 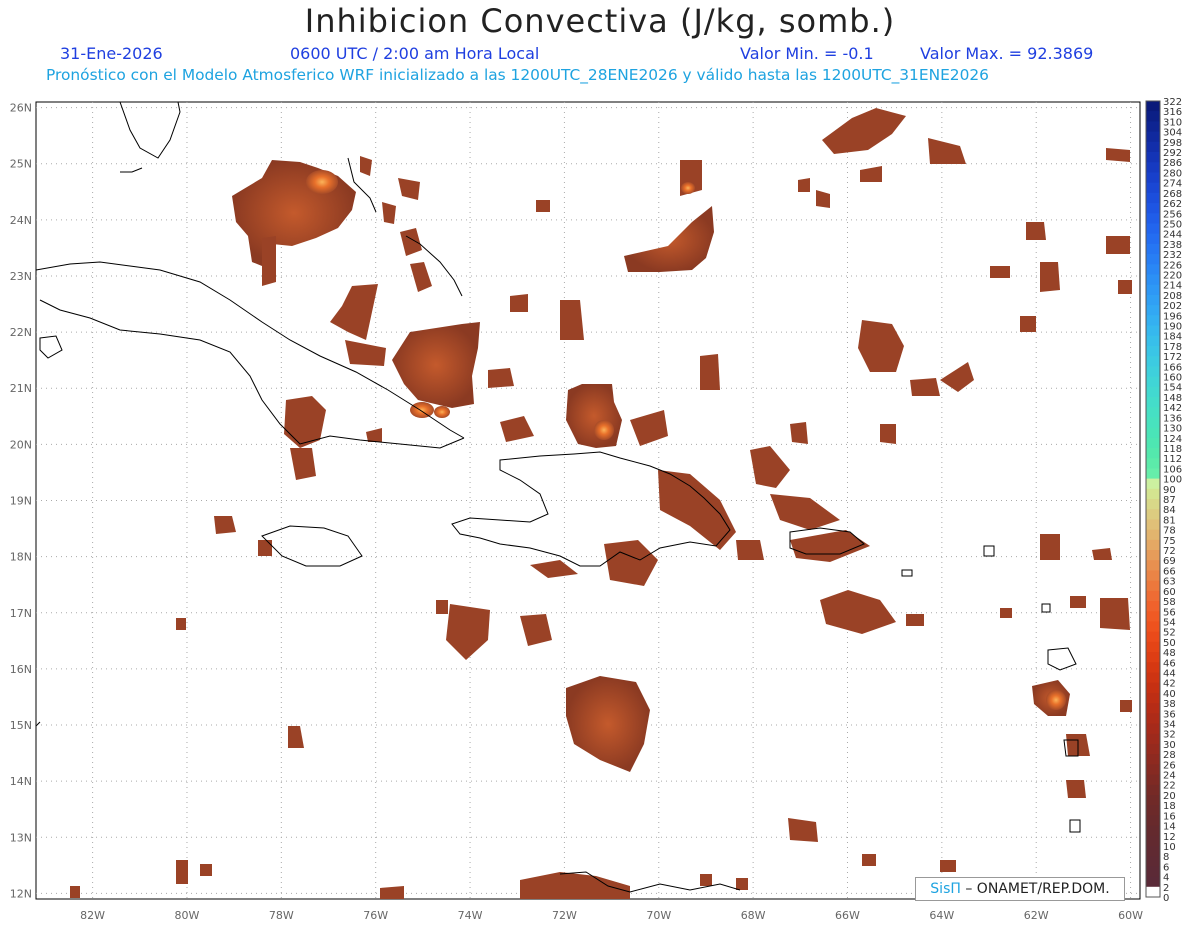 I want to click on credit-org: – ONAMET/REP.DOM., so click(x=1037, y=889).